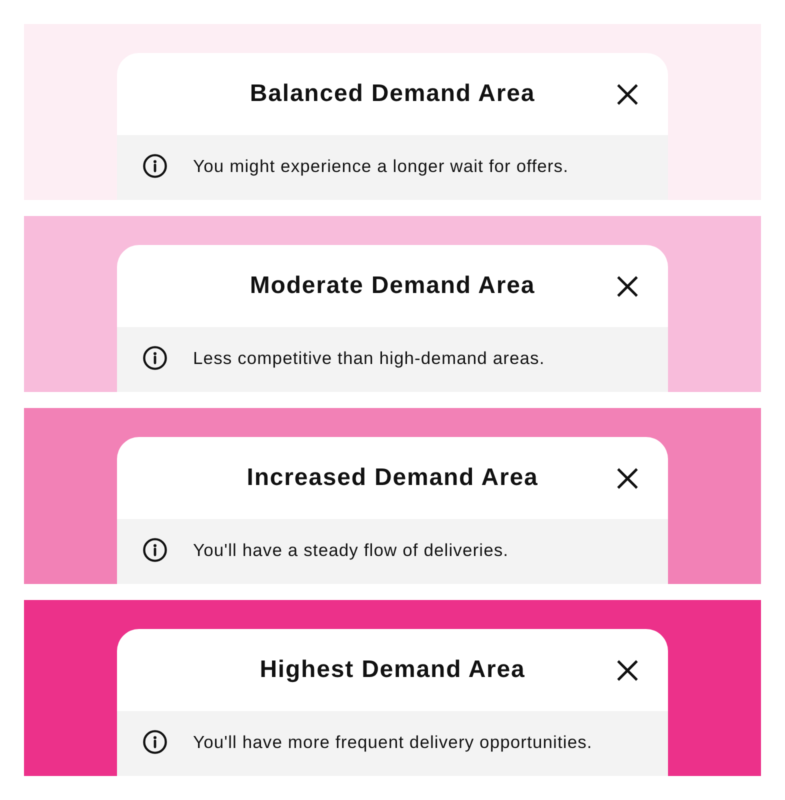 The image size is (785, 800). Describe the element at coordinates (369, 358) in the screenshot. I see `info-message: Less competitive than high-demand areas.` at that location.